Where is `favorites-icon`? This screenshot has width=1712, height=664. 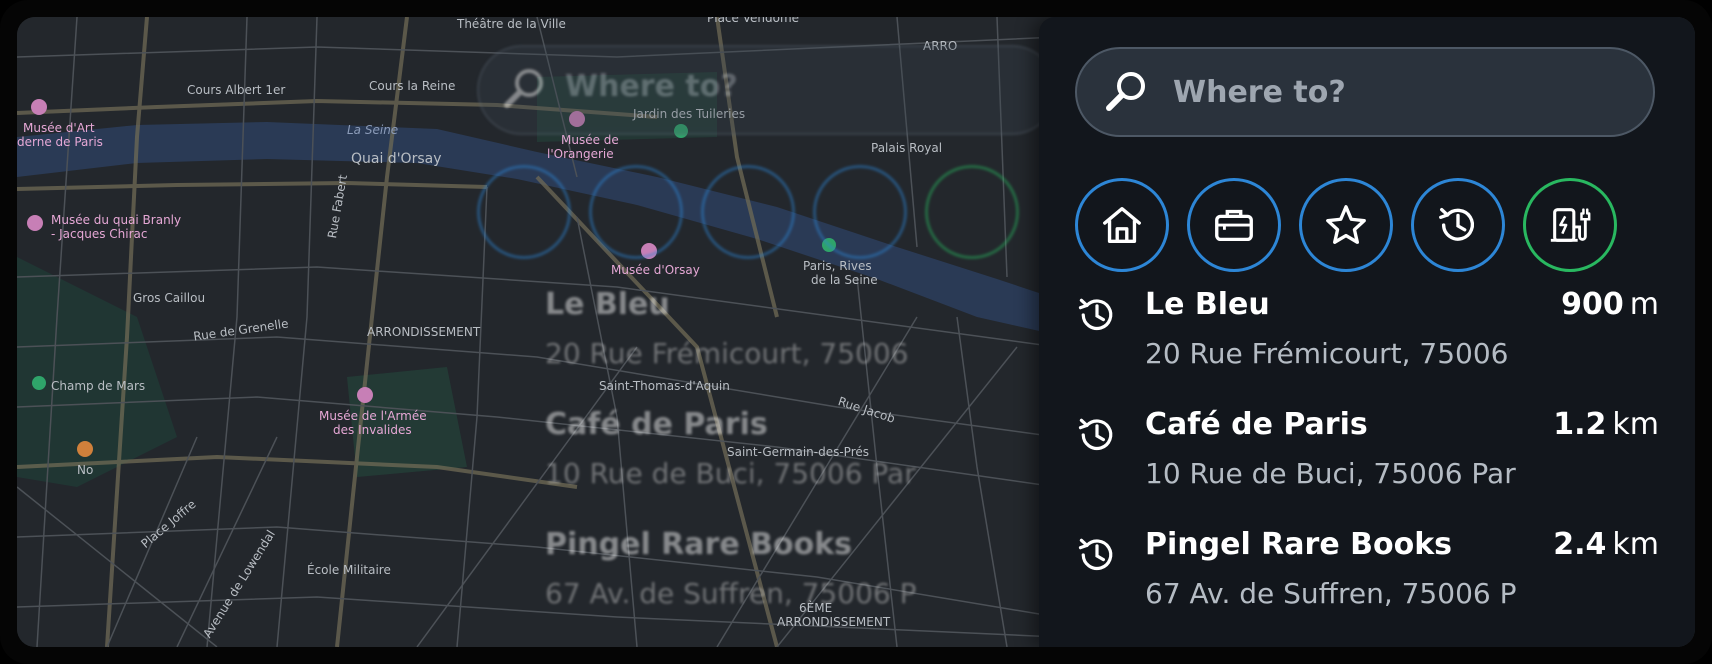
favorites-icon is located at coordinates (1346, 224).